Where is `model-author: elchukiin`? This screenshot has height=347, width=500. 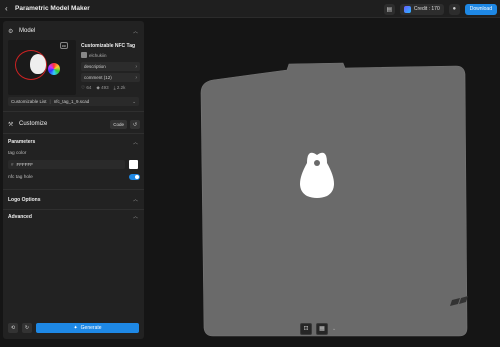
model-author: elchukiin is located at coordinates (94, 55).